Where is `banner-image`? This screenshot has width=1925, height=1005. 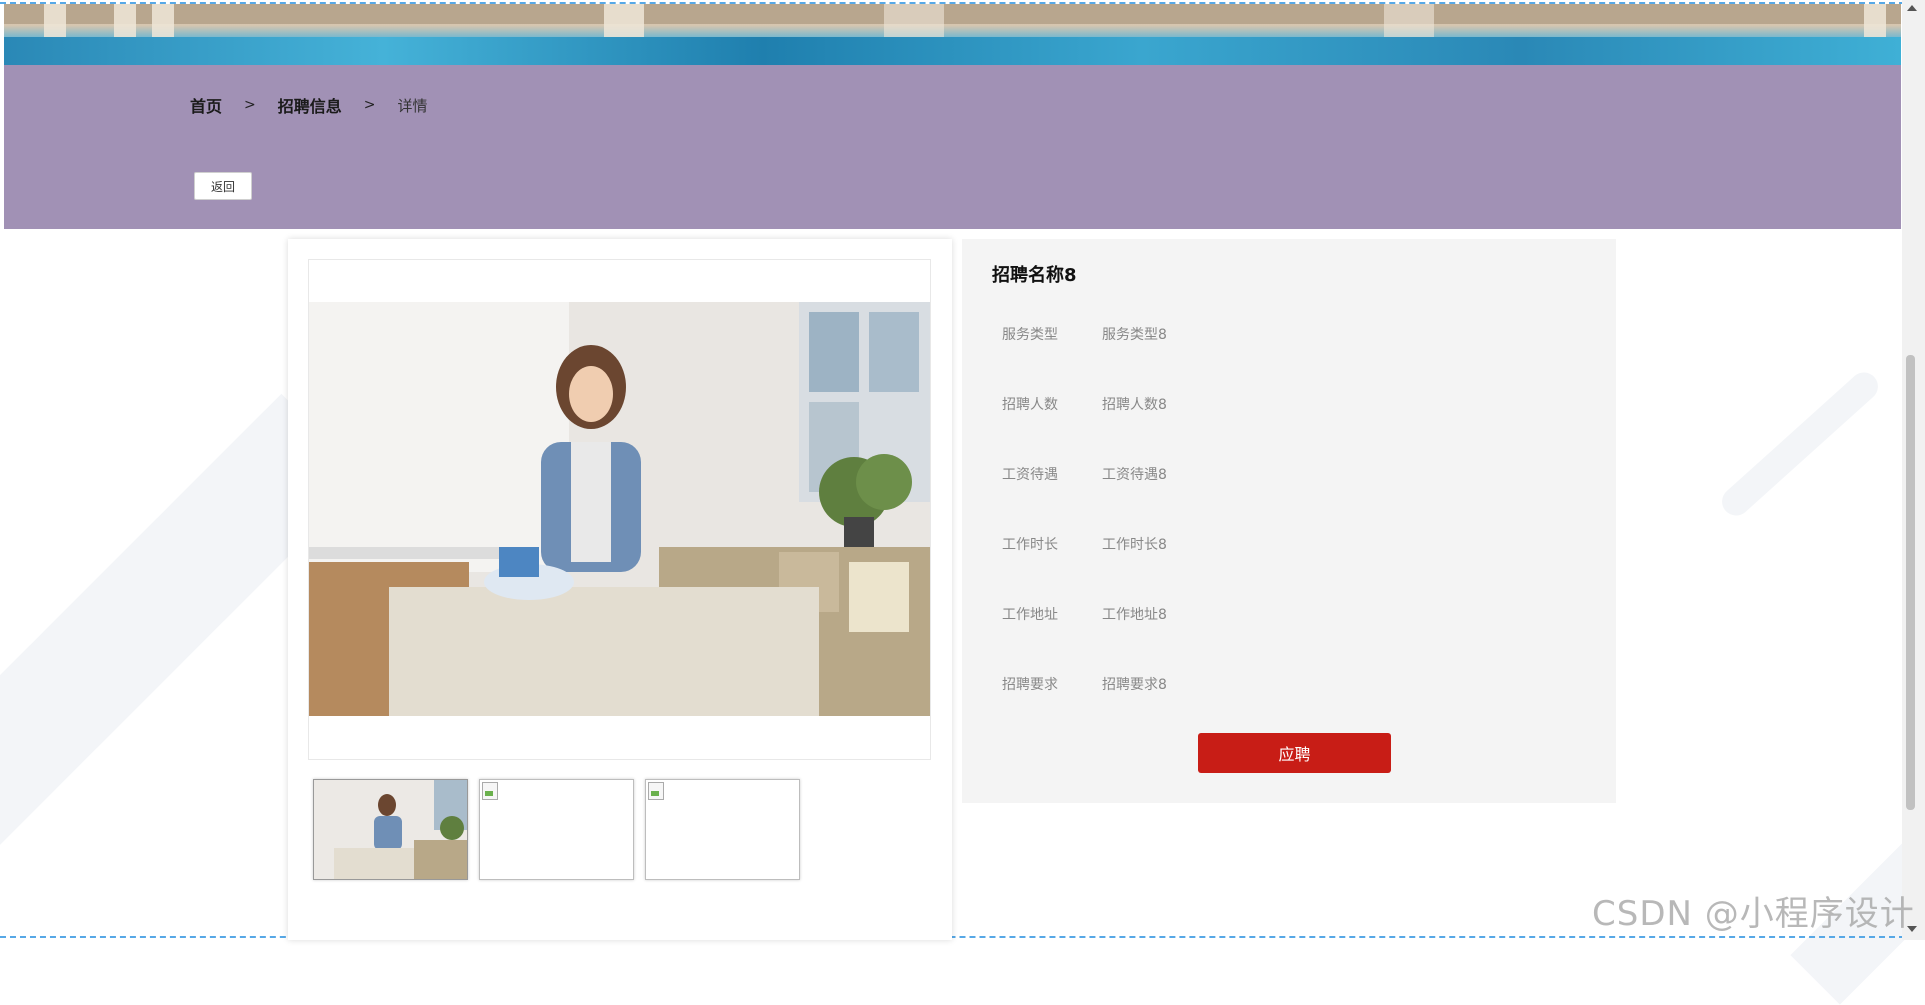 banner-image is located at coordinates (952, 34).